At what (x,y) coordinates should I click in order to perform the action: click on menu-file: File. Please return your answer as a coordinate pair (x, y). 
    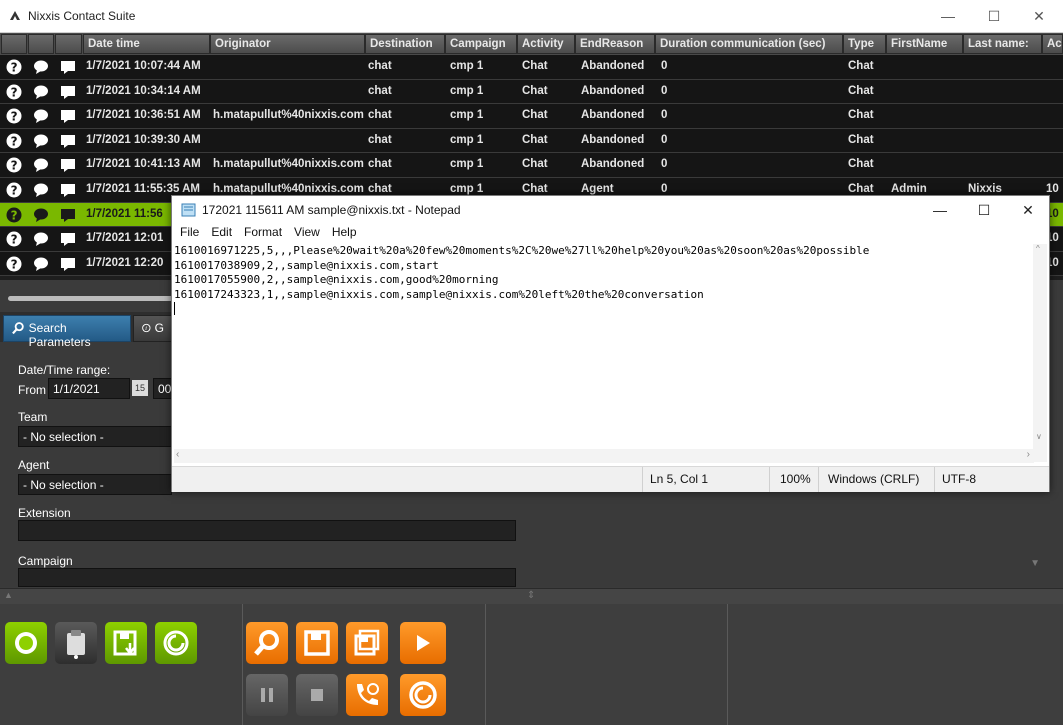
    Looking at the image, I should click on (189, 232).